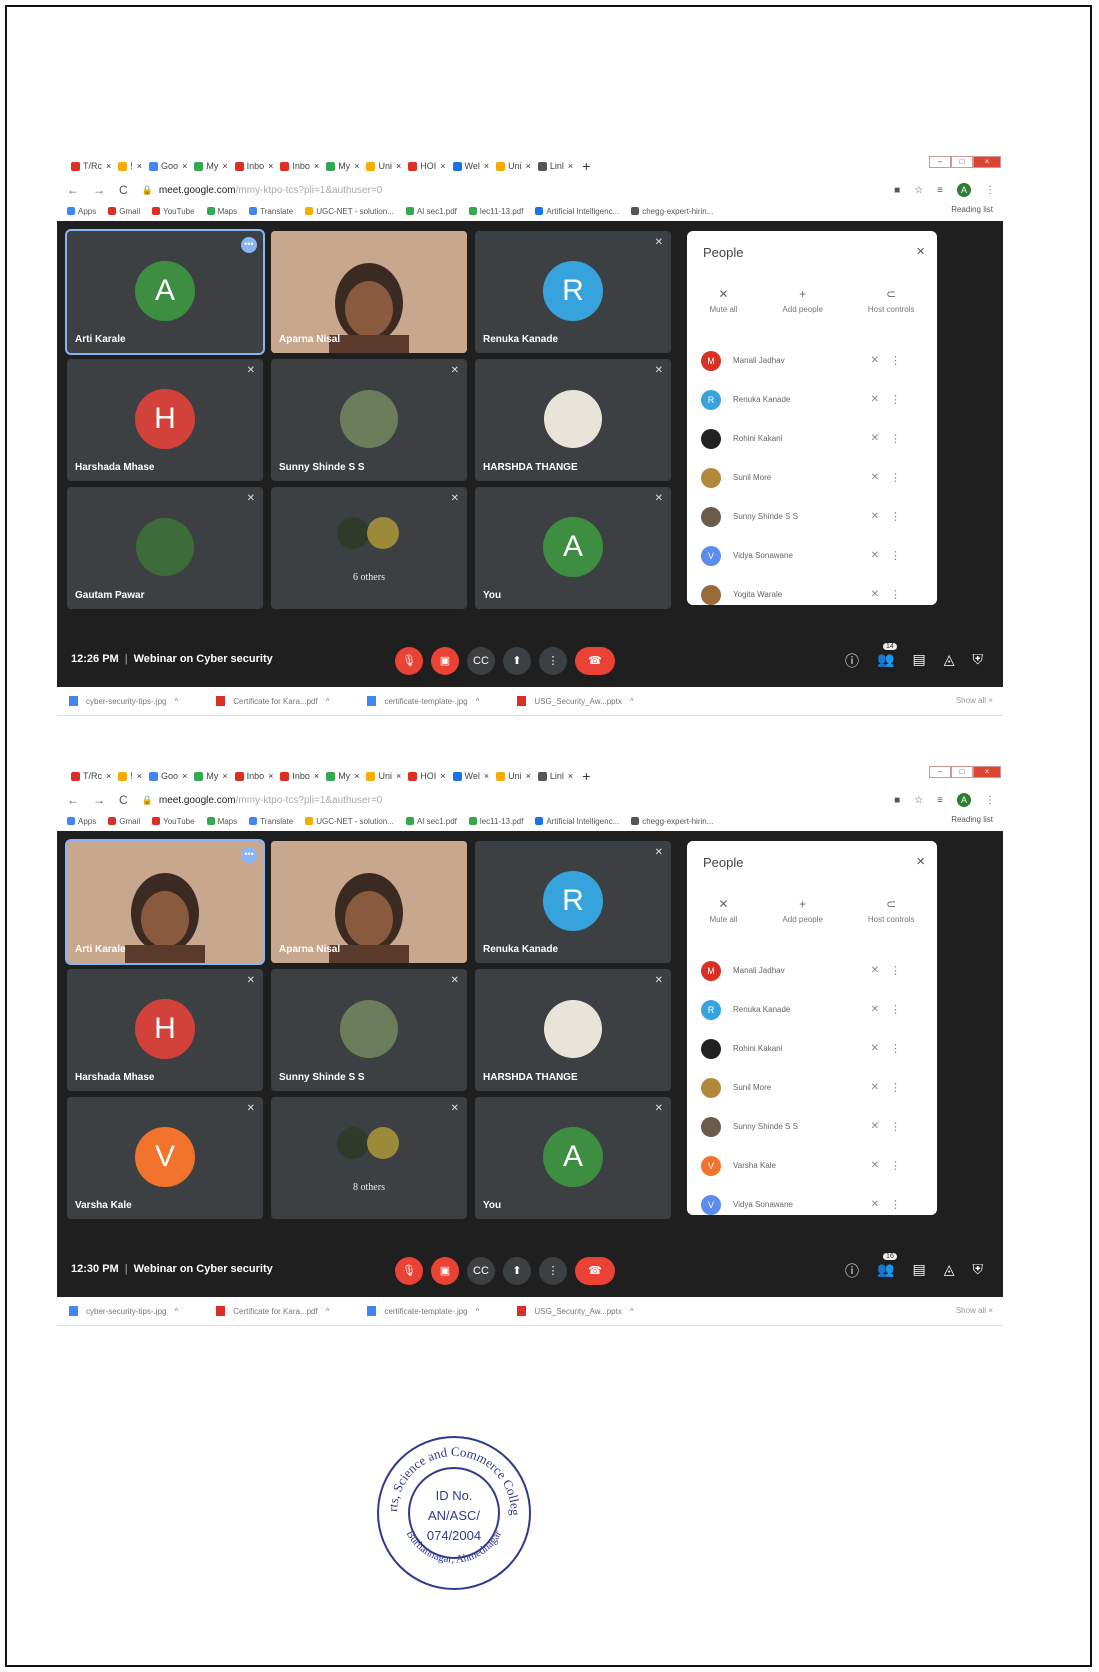  I want to click on participant-tile: A You ✕, so click(573, 1158).